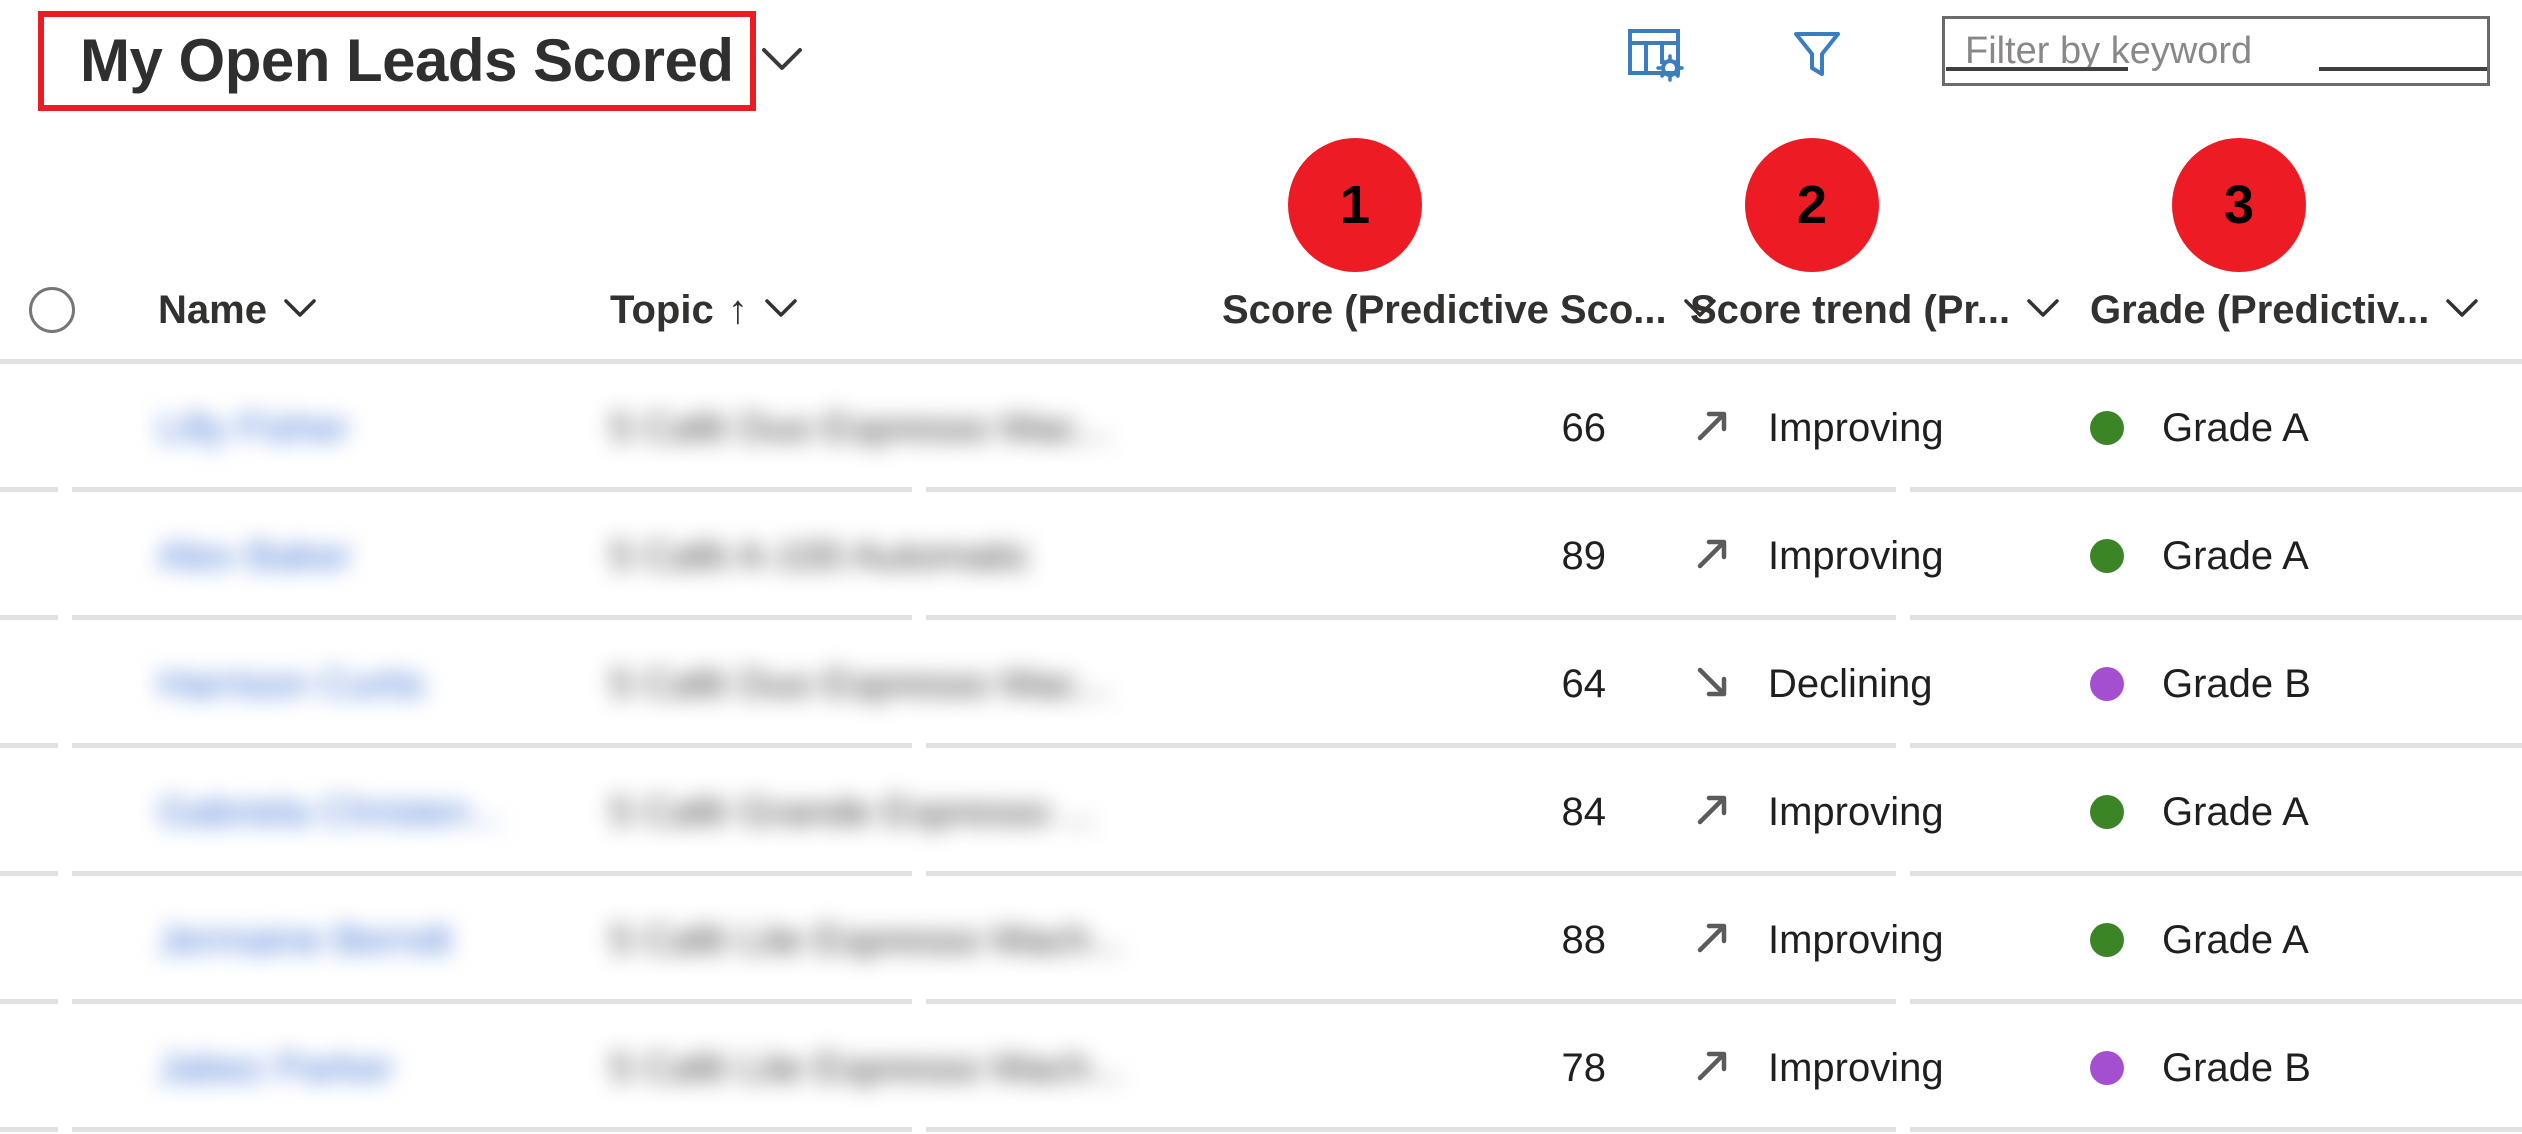 This screenshot has width=2522, height=1134. What do you see at coordinates (1400, 812) in the screenshot?
I see `cell-score: 84` at bounding box center [1400, 812].